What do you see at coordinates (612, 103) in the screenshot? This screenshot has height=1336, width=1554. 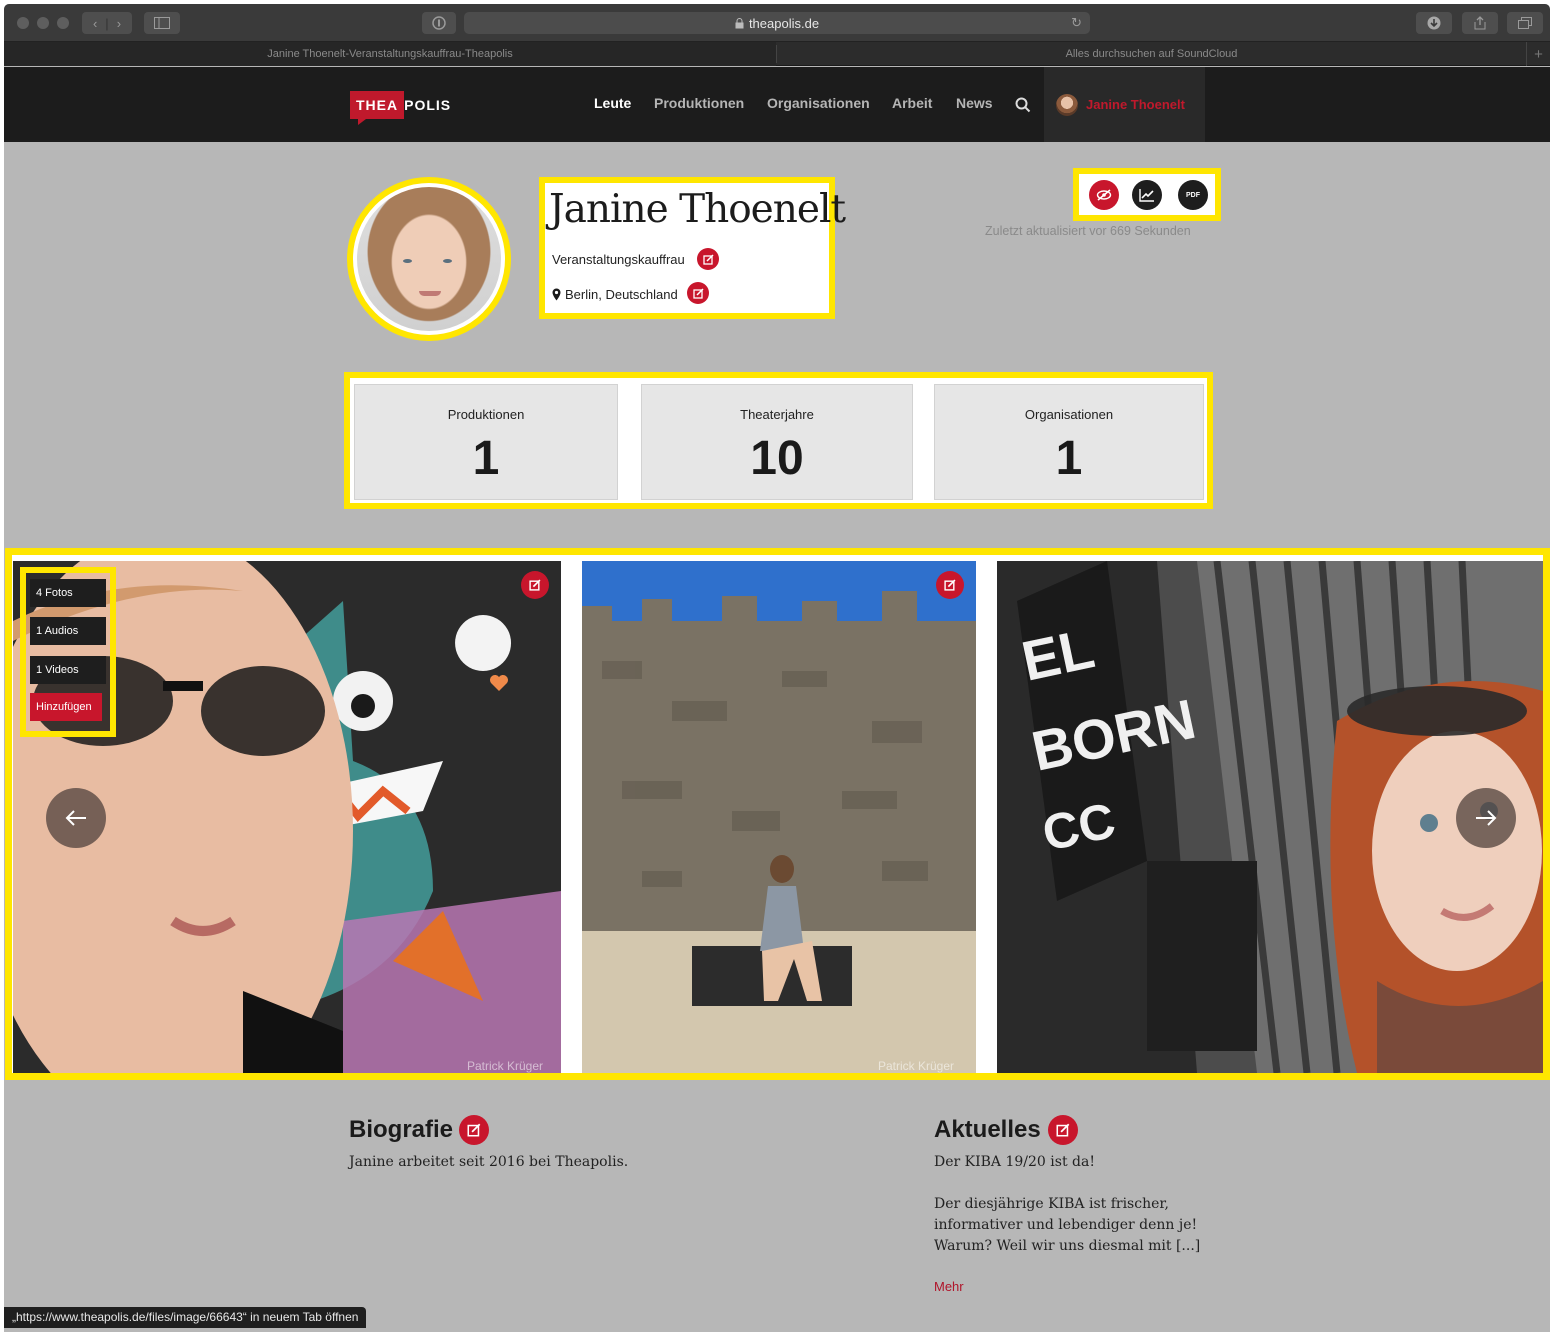 I see `nav-leute: Leute` at bounding box center [612, 103].